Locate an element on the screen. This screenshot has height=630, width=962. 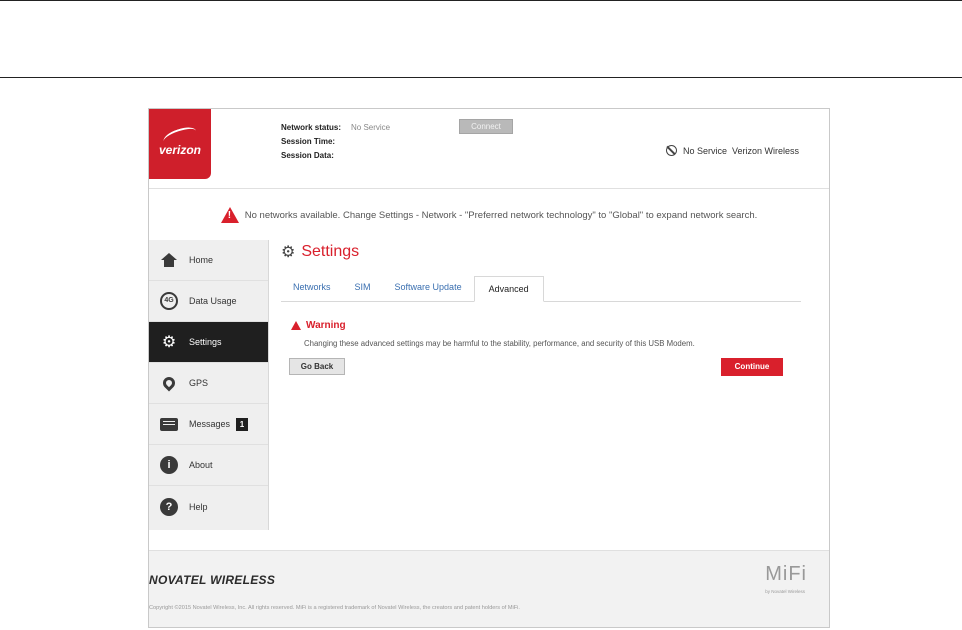
page-title-text: Settings is located at coordinates (330, 251).